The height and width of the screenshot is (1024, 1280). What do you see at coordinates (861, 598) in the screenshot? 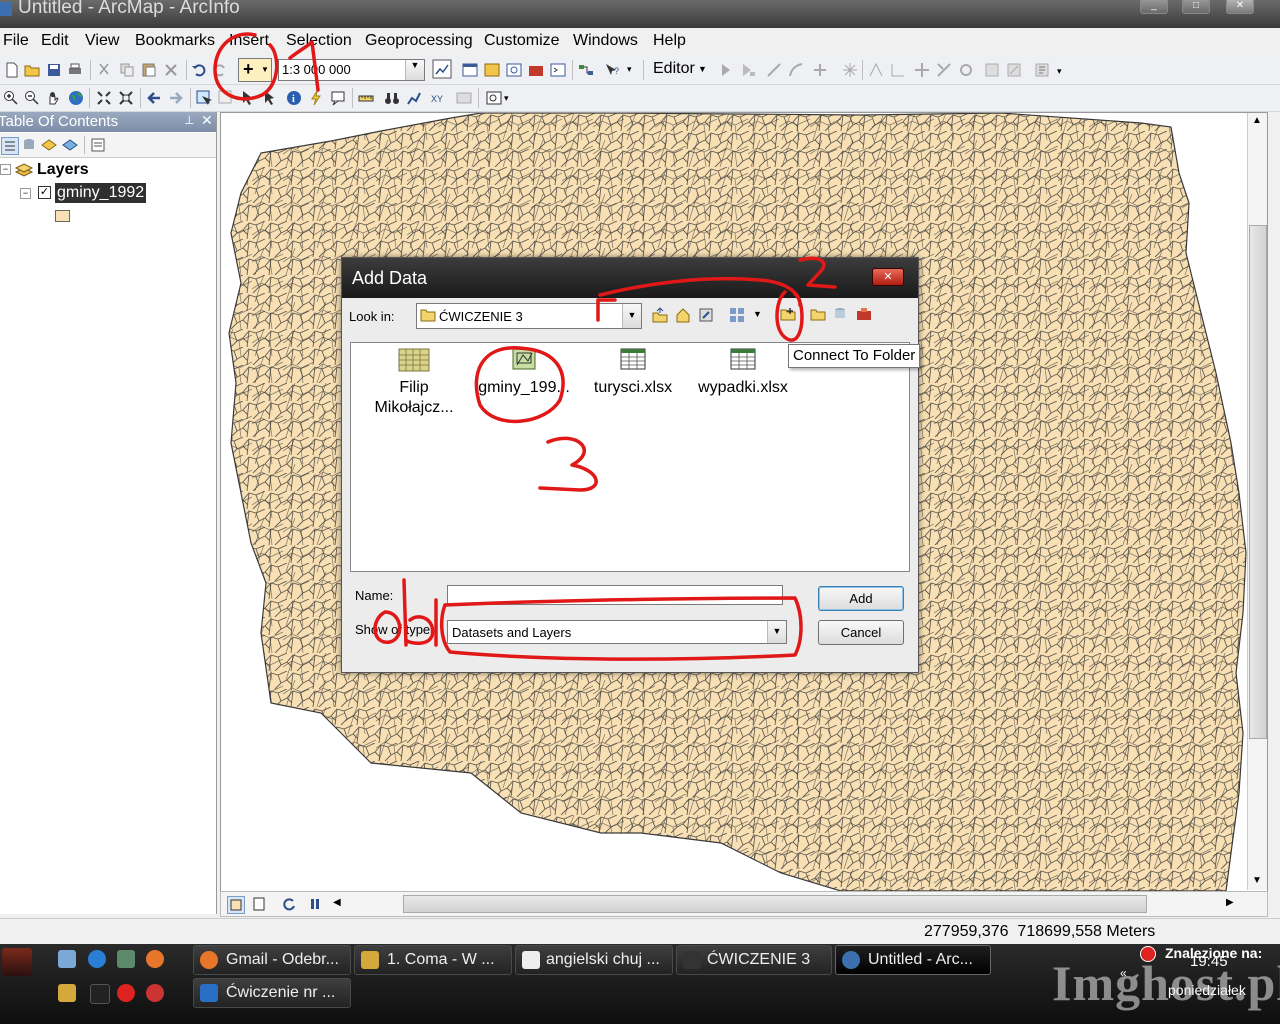
I see `add-button: Add` at bounding box center [861, 598].